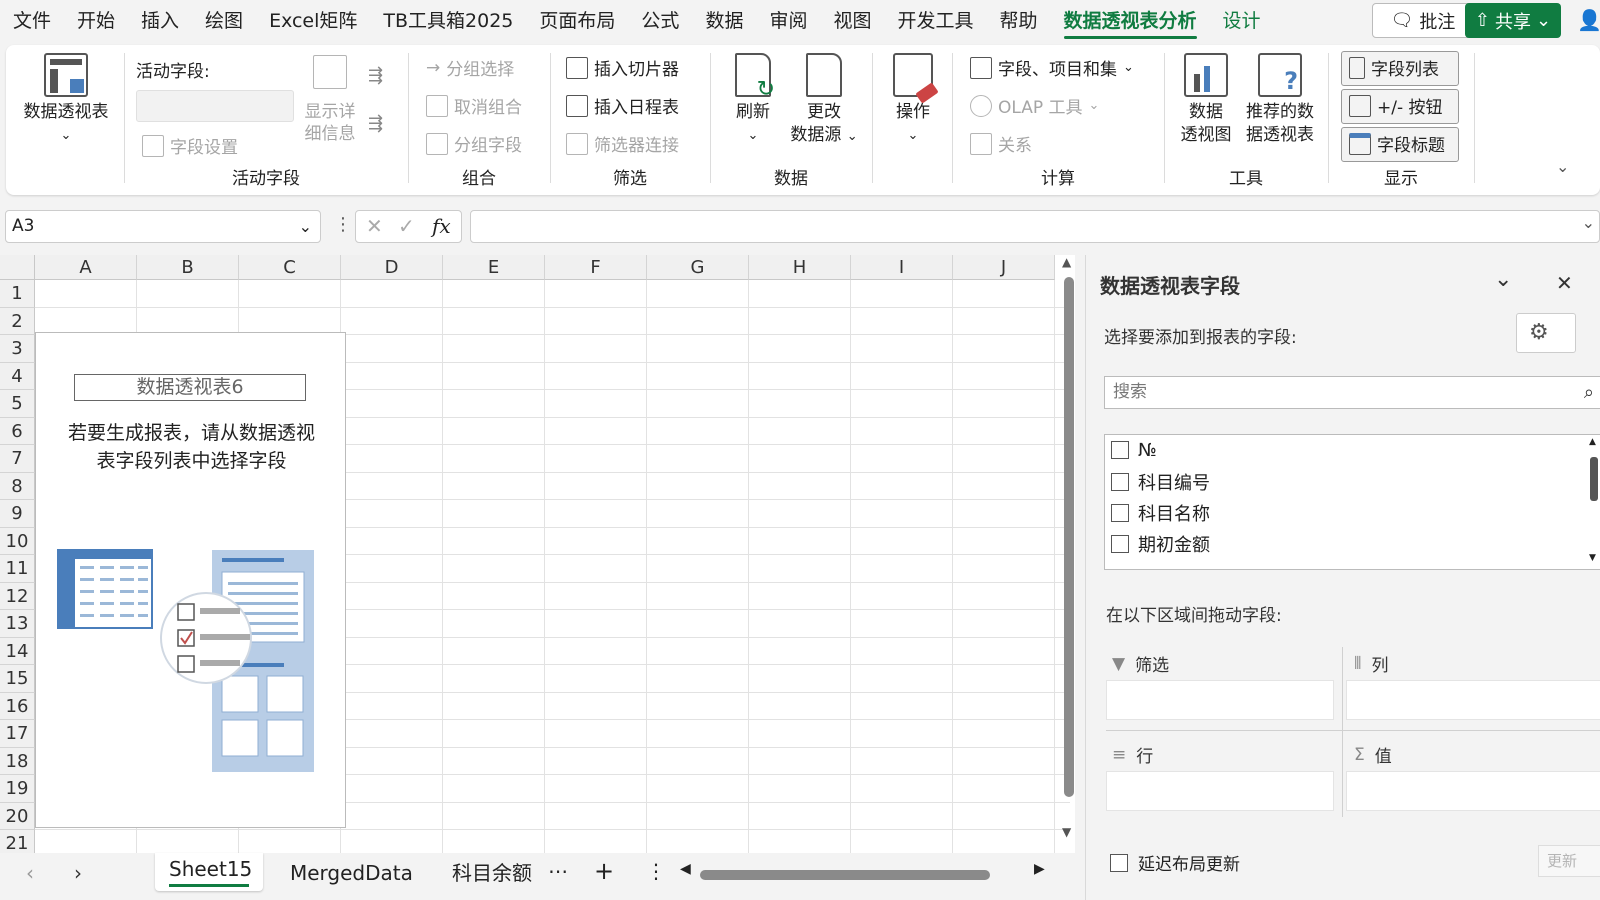  I want to click on account-icon: 👤, so click(1588, 20).